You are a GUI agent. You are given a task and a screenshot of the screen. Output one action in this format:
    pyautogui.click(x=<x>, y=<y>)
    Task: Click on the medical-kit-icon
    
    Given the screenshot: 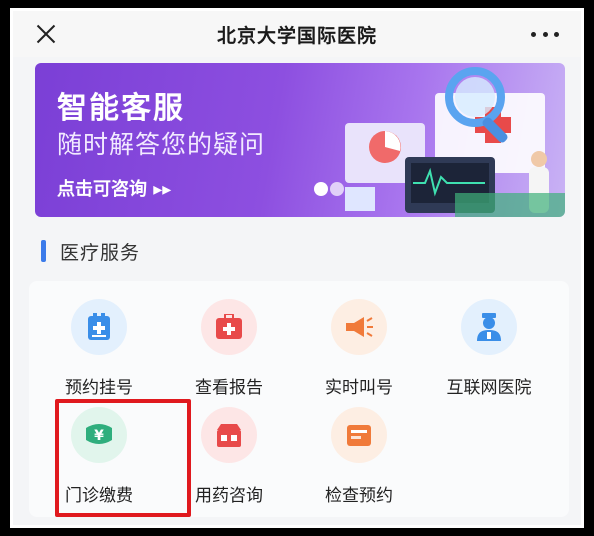 What is the action you would take?
    pyautogui.click(x=229, y=327)
    